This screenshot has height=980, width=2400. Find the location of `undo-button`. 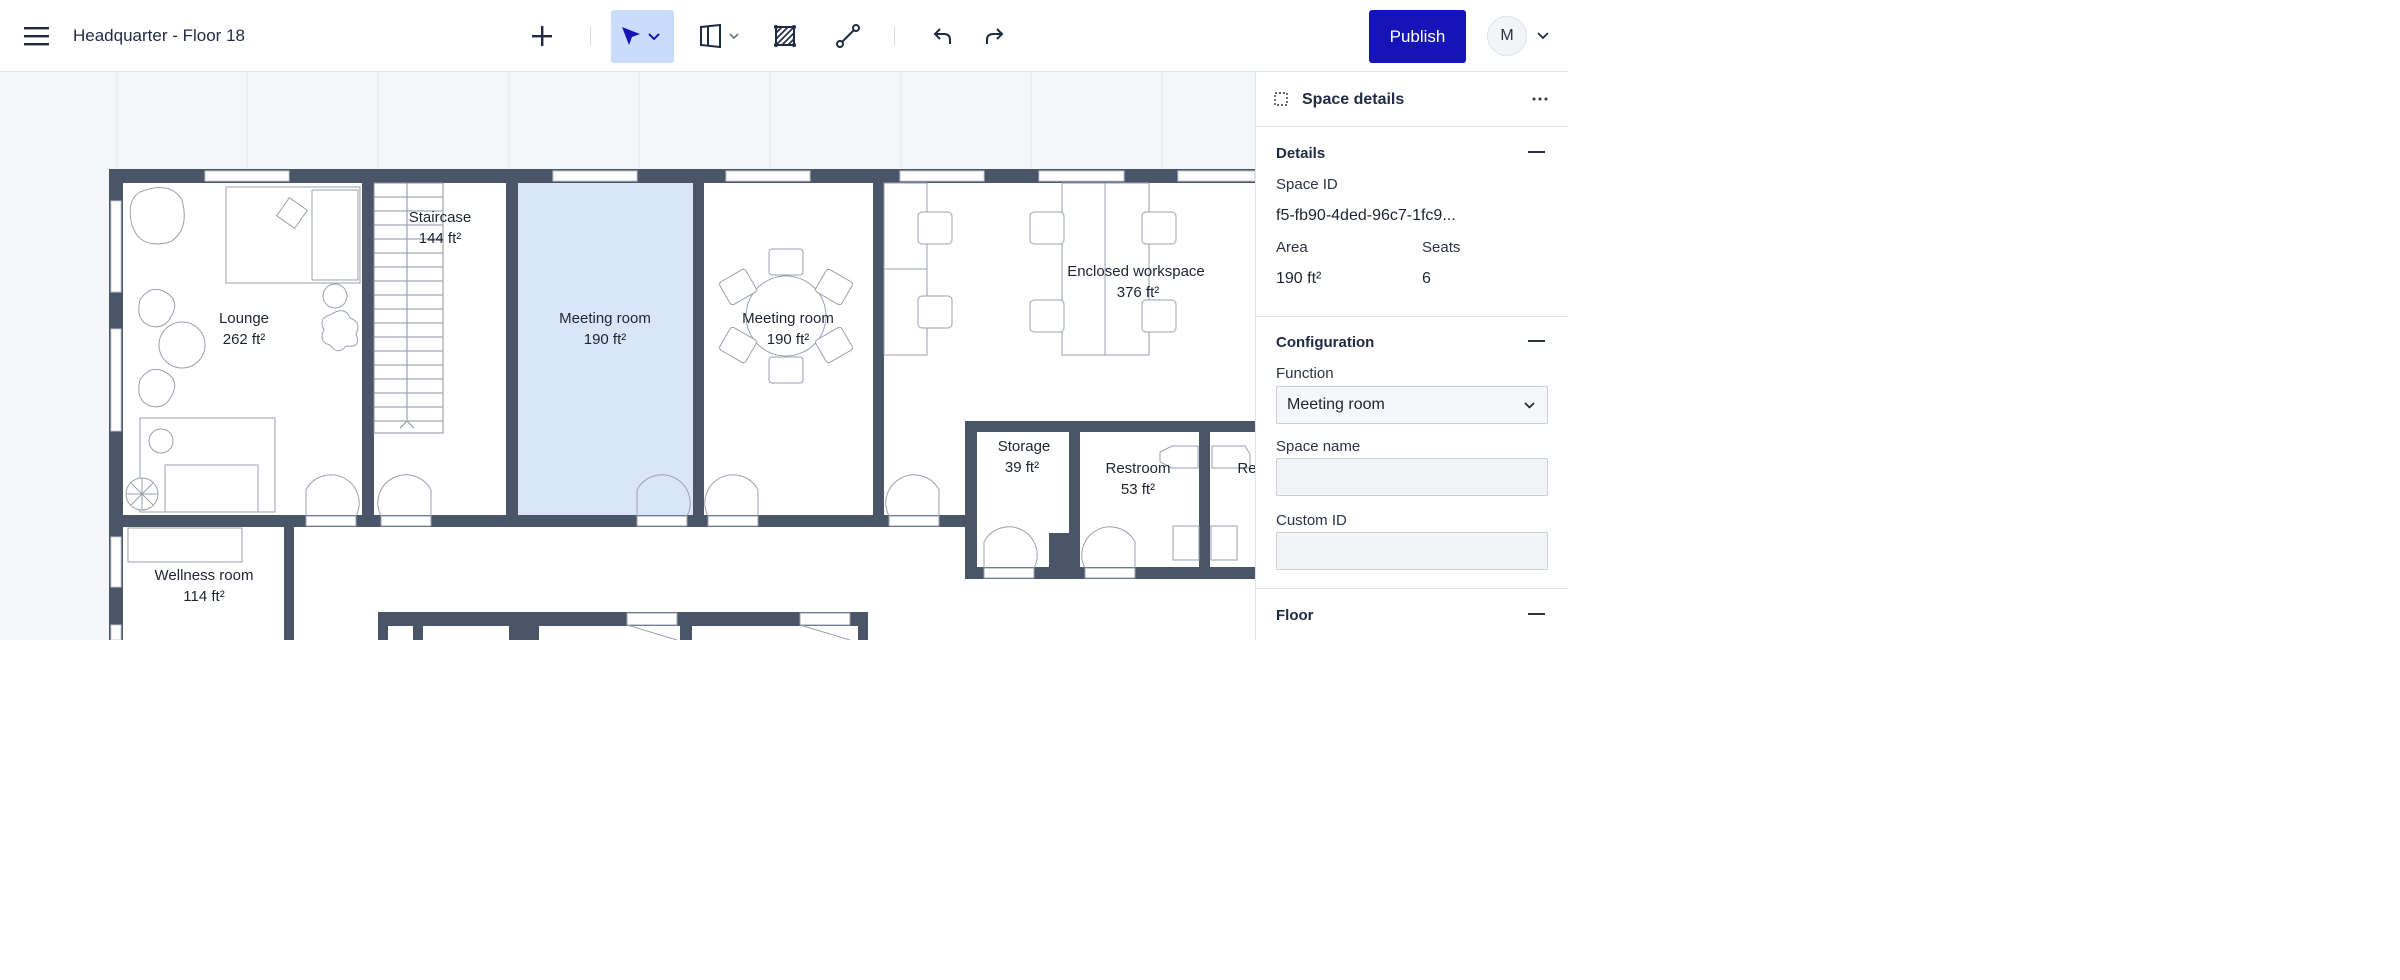

undo-button is located at coordinates (943, 36).